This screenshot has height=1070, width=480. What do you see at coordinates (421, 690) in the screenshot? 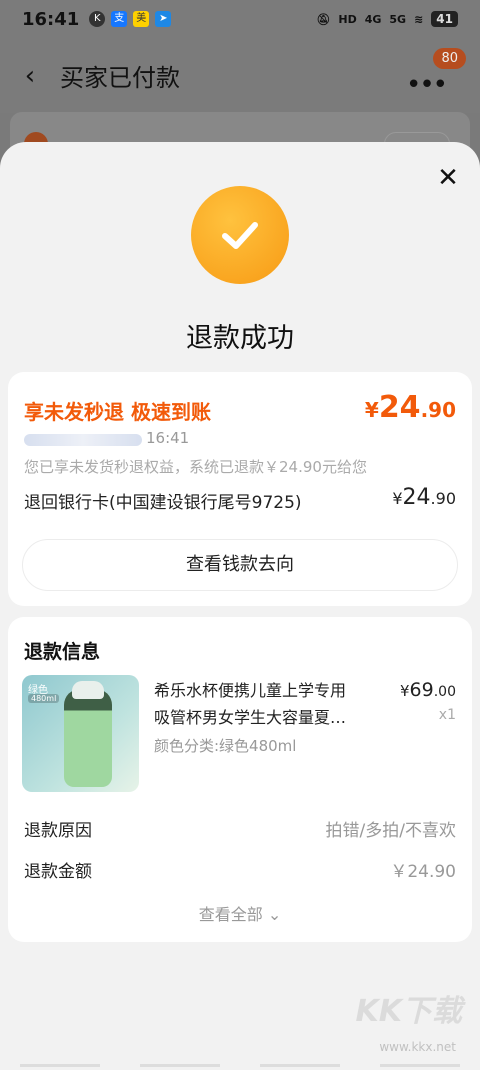
I see `price-integer: 69` at bounding box center [421, 690].